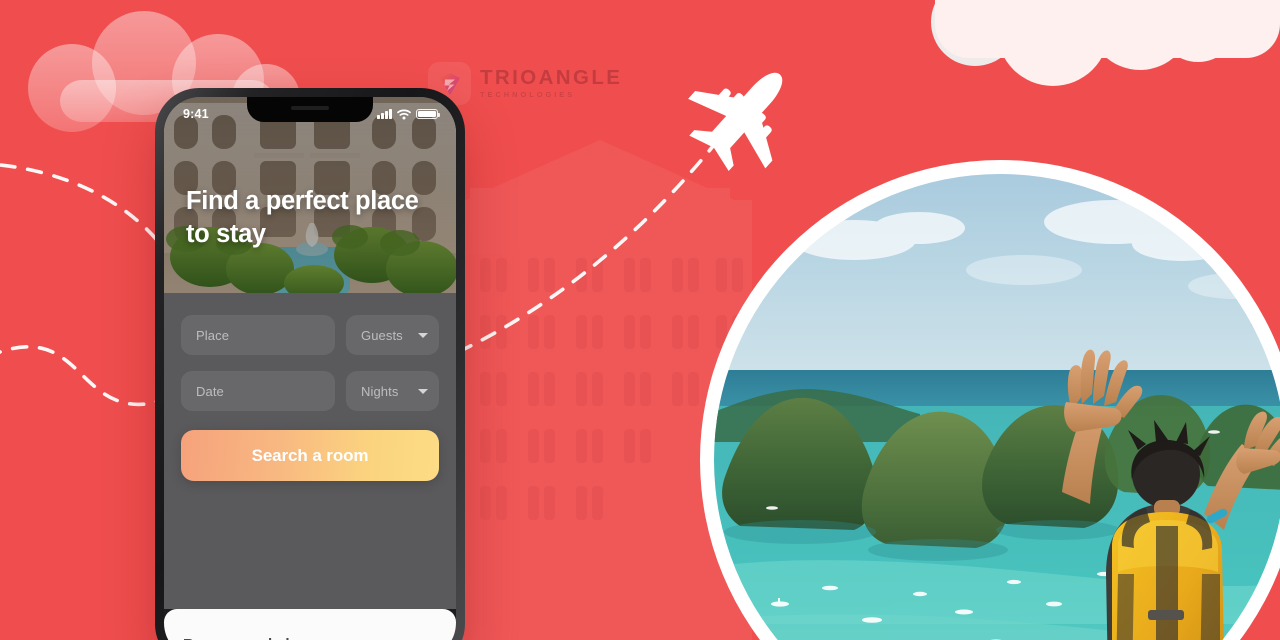 This screenshot has width=1280, height=640. Describe the element at coordinates (310, 638) in the screenshot. I see `recommended-title: Recommended` at that location.